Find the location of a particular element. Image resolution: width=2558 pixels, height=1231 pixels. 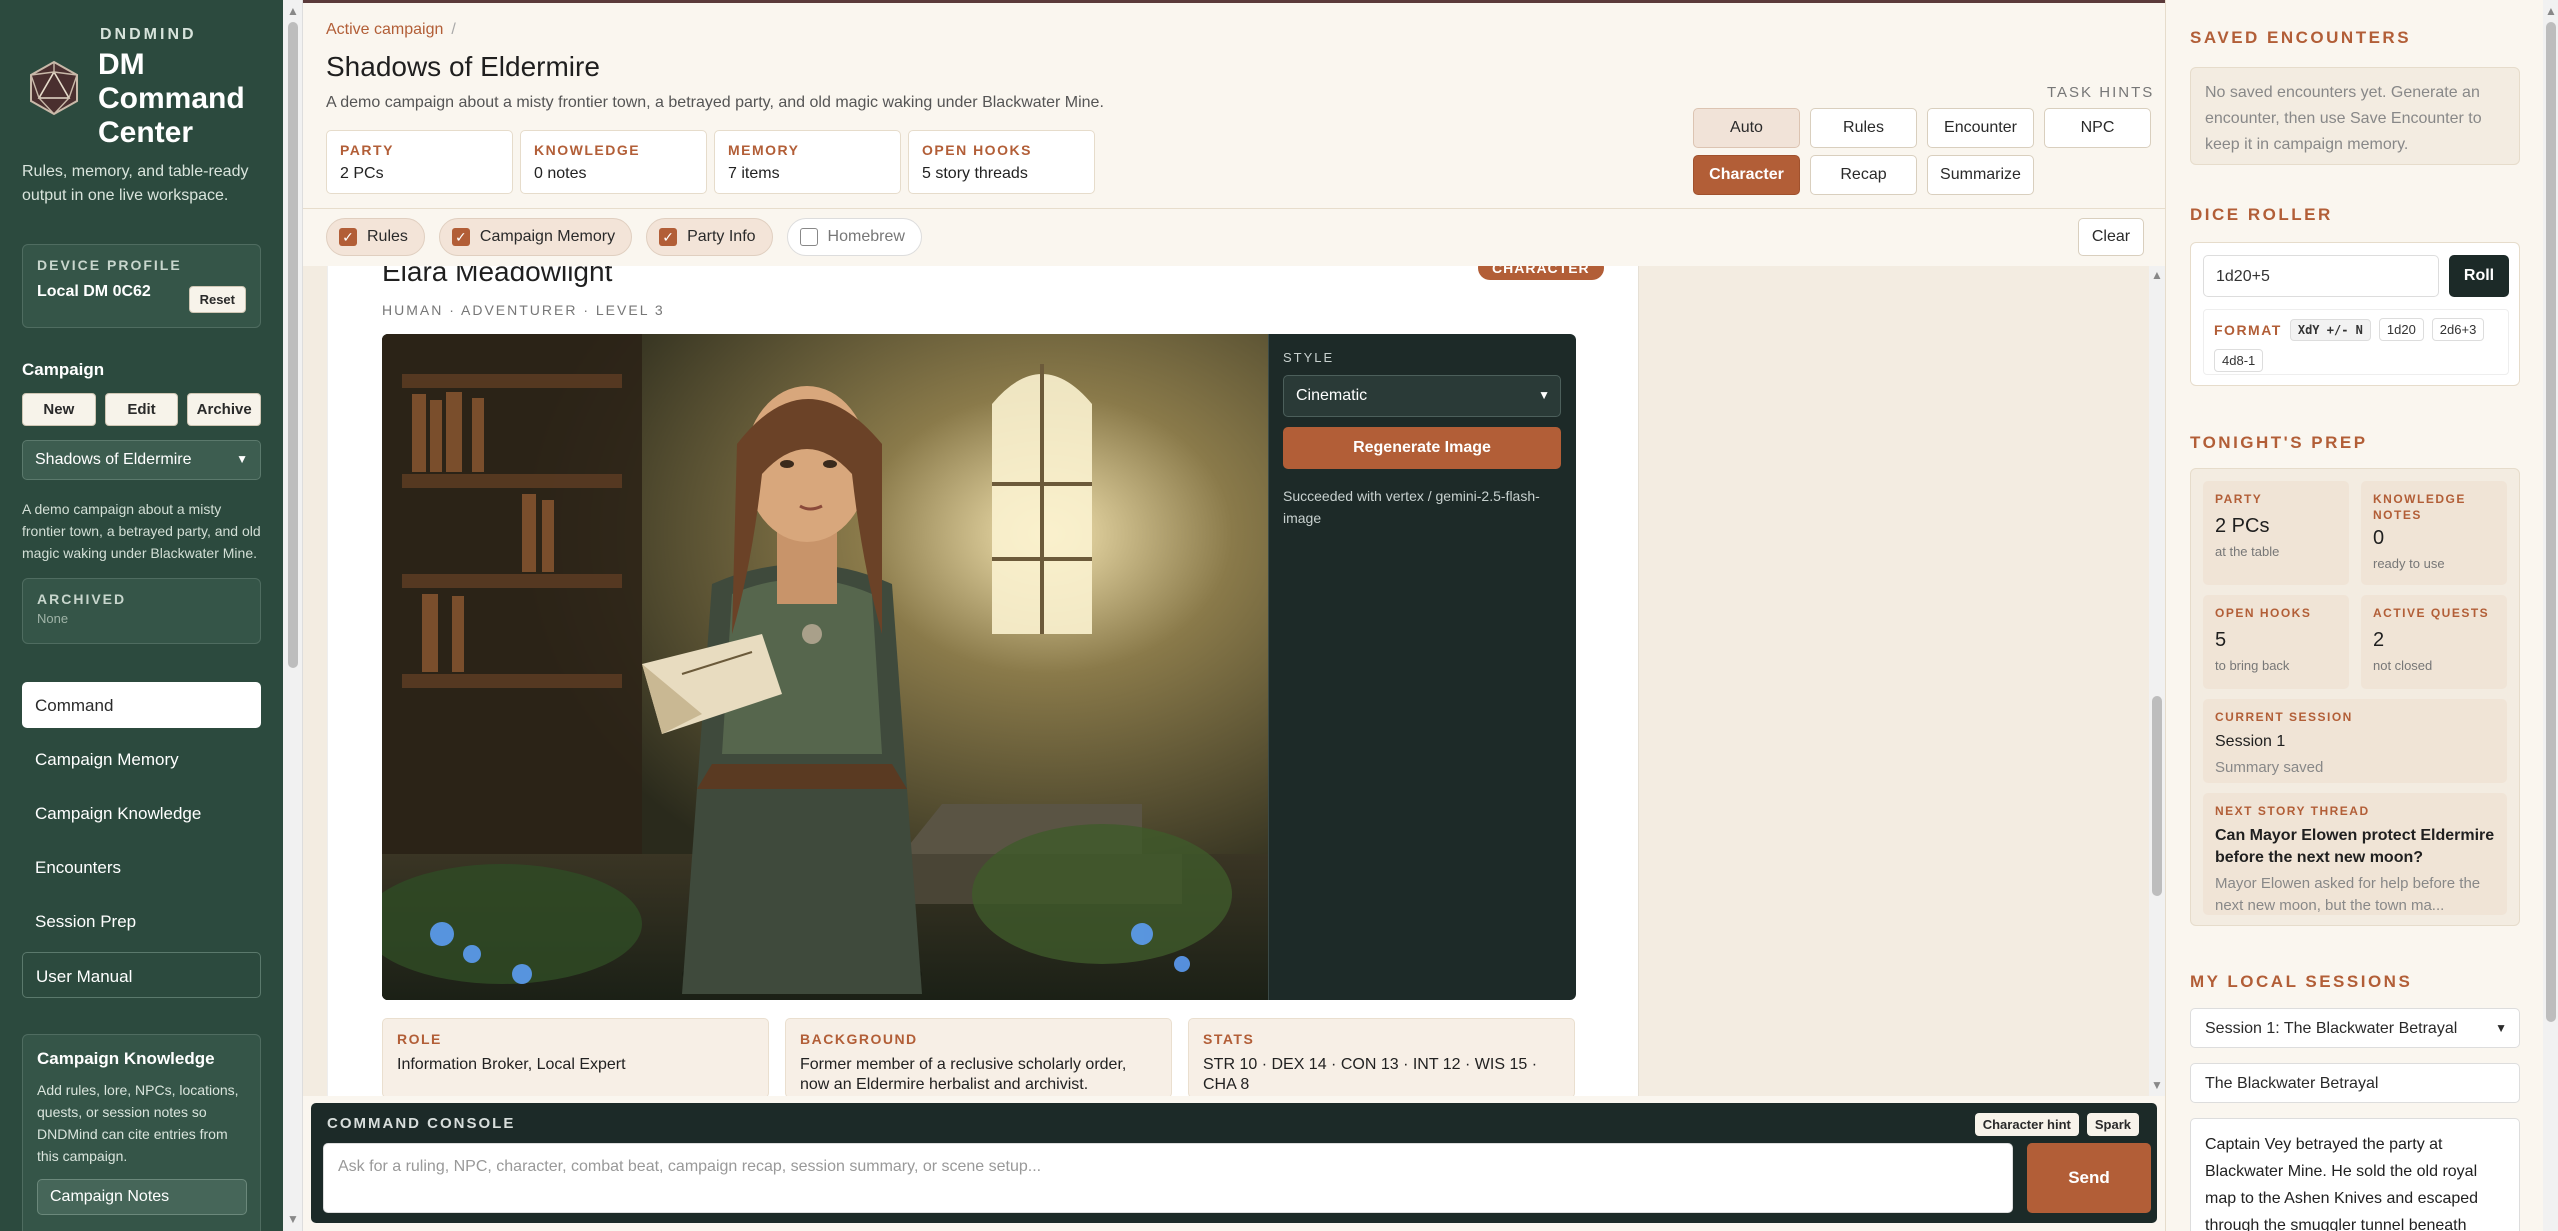

hint-encounter-button: Encounter is located at coordinates (1980, 128).